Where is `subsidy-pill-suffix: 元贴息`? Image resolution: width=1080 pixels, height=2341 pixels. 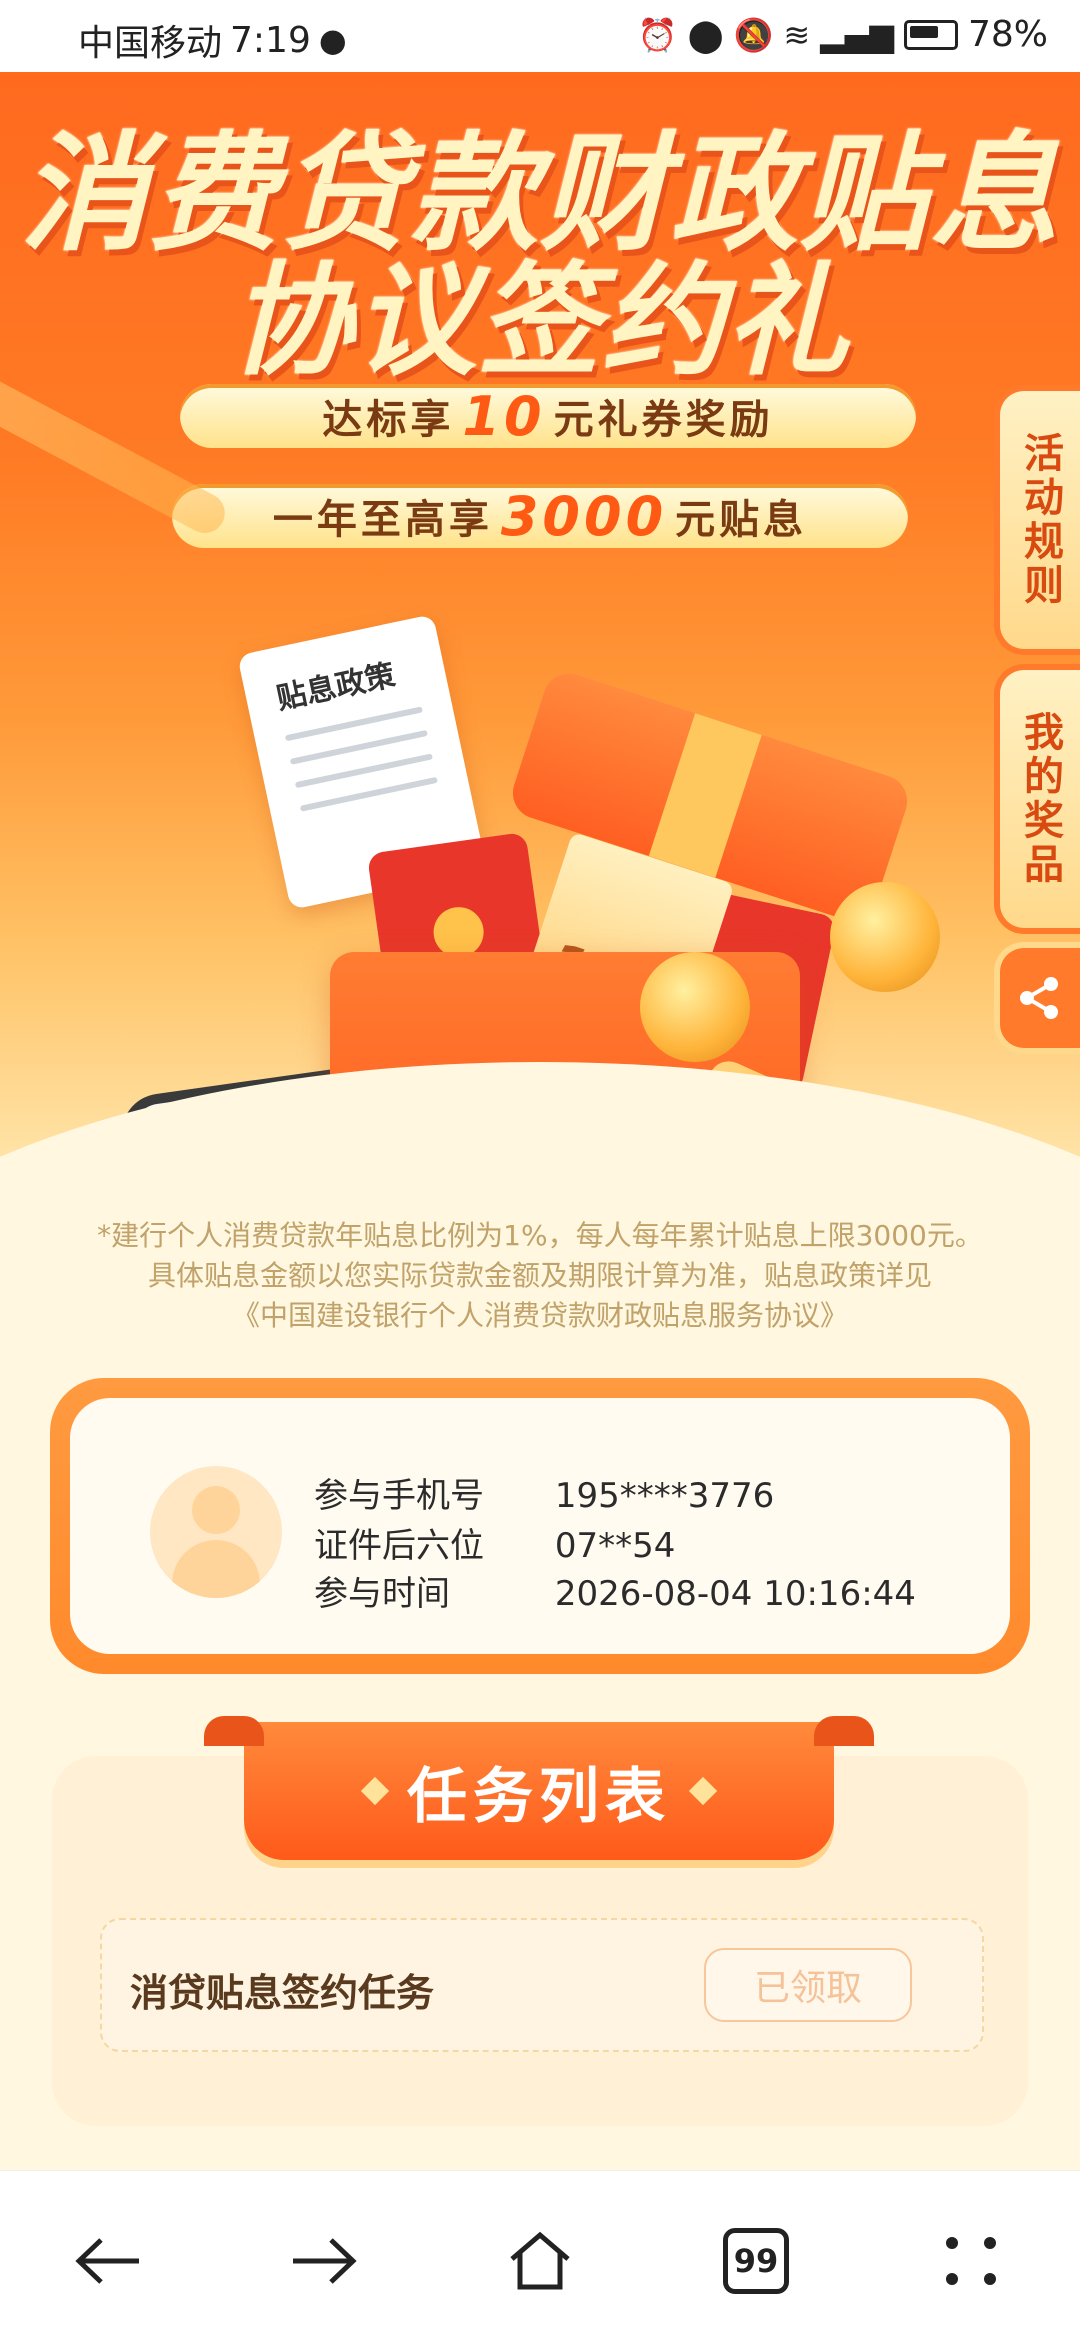 subsidy-pill-suffix: 元贴息 is located at coordinates (741, 520).